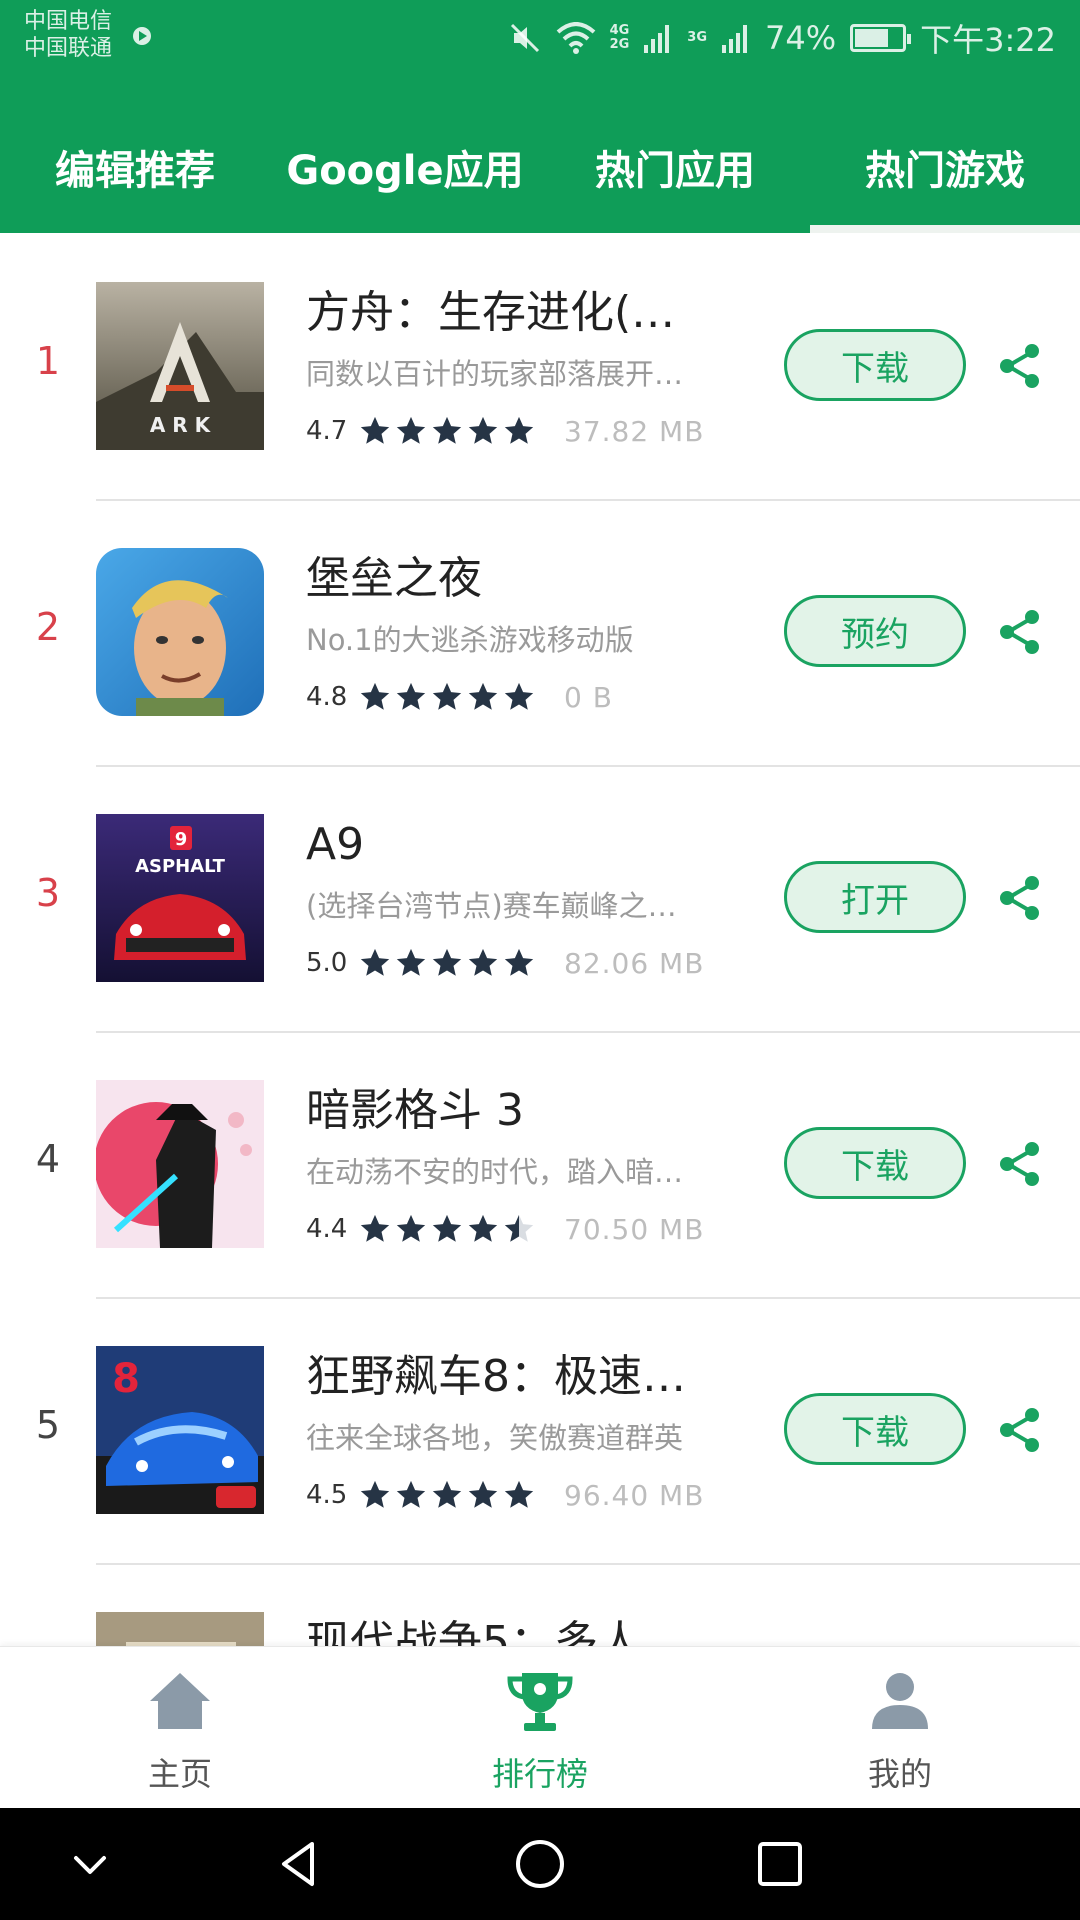 Image resolution: width=1080 pixels, height=1920 pixels. I want to click on list-item: 3 9 ASPHALT A9 (选择台湾节点)赛车巅峰之… 5.0 82.06 MB 打开, so click(540, 898).